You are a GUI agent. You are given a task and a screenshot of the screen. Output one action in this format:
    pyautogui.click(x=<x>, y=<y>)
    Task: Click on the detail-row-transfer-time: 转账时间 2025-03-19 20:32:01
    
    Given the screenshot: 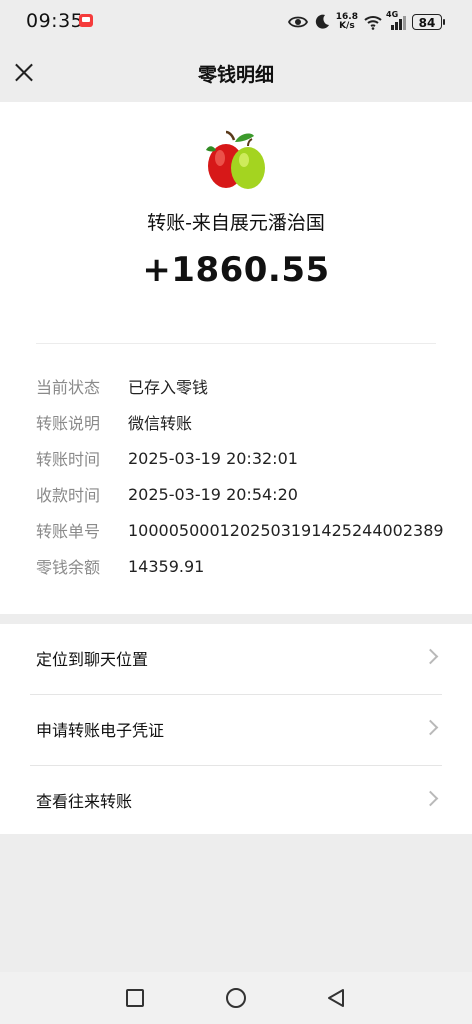 What is the action you would take?
    pyautogui.click(x=244, y=458)
    